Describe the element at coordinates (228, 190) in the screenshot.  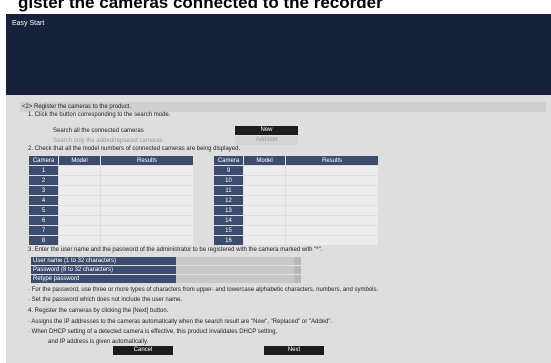
I see `camera-number: 11` at that location.